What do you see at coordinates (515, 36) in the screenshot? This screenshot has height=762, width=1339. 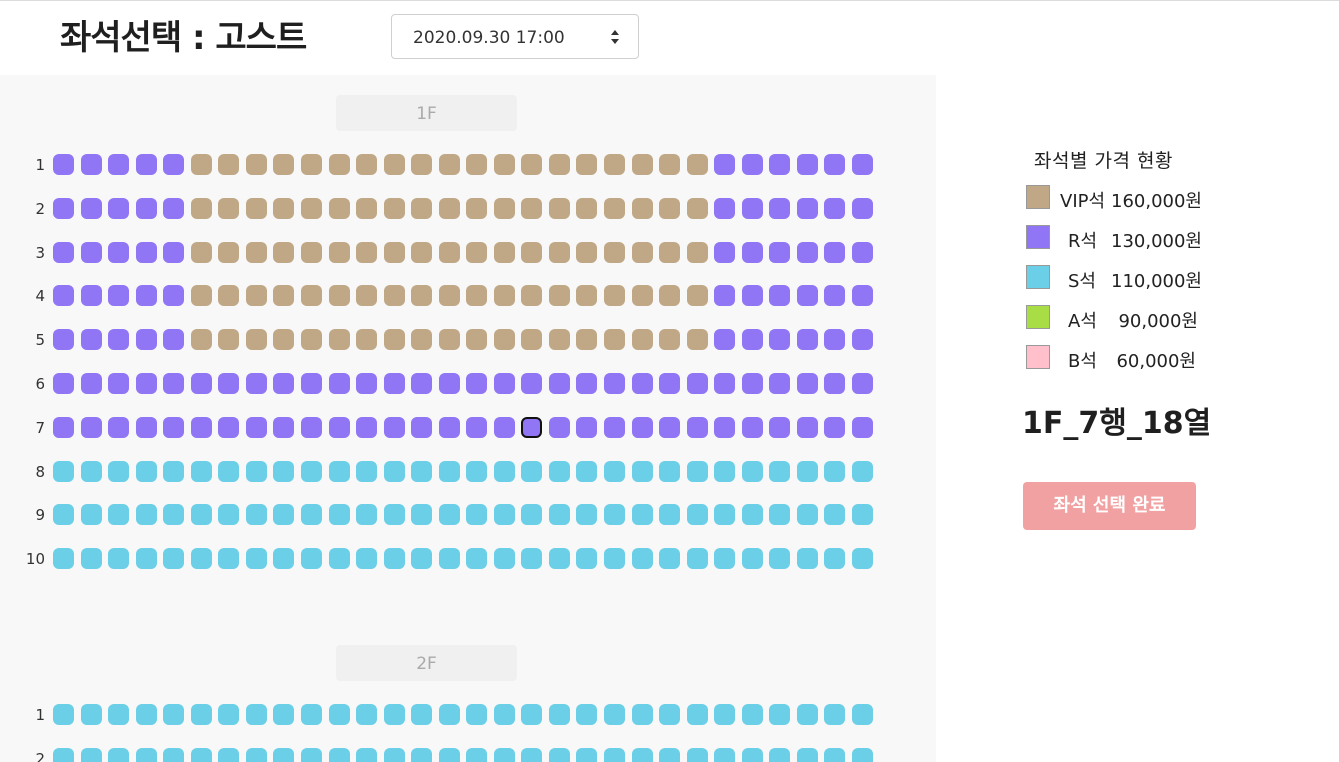 I see `performance-date-select: 2020.09.30 17:00` at bounding box center [515, 36].